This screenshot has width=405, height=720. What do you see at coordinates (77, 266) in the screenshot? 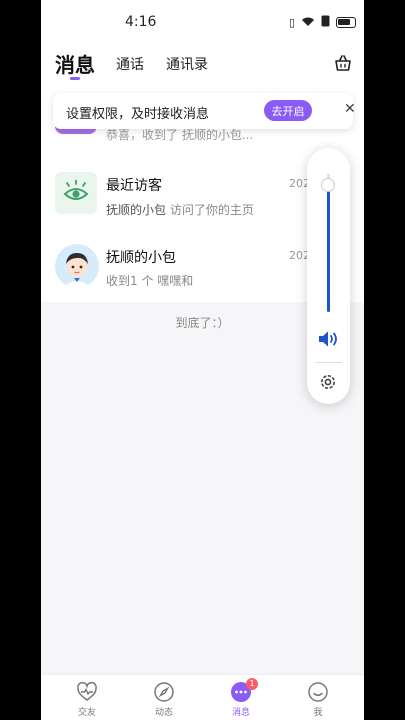
I see `avatar` at bounding box center [77, 266].